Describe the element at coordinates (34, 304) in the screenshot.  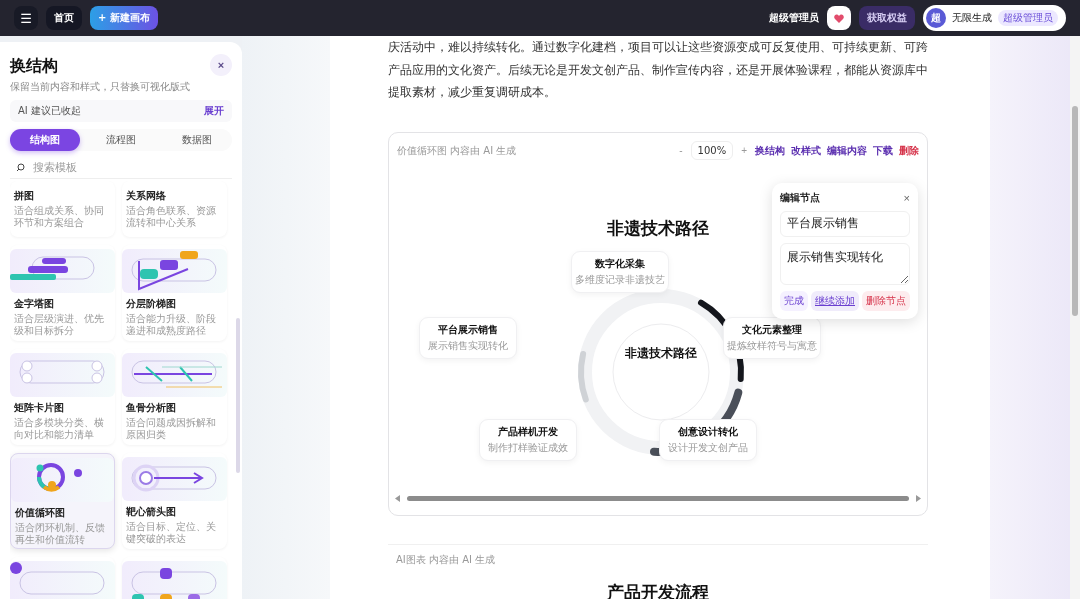
I see `template-name: 金字塔图` at that location.